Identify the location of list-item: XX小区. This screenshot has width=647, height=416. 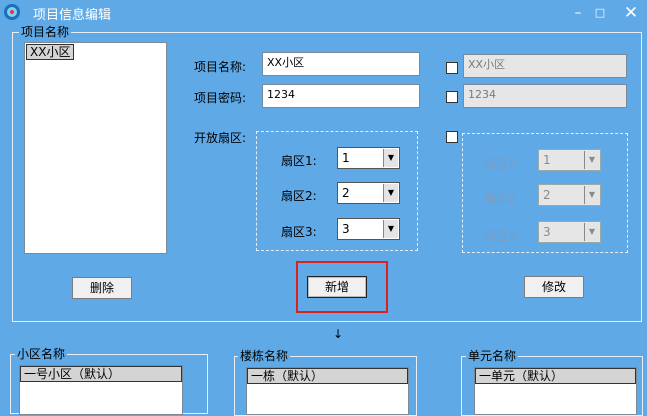
(50, 52).